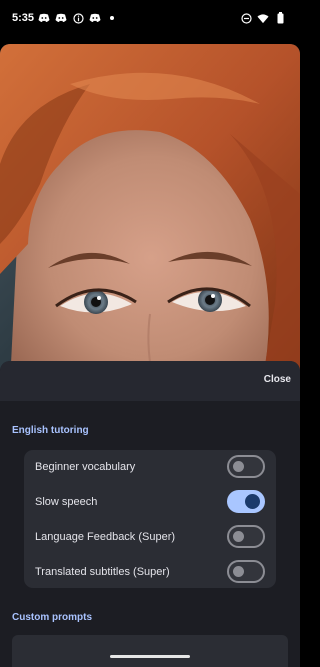  I want to click on dot-icon, so click(112, 18).